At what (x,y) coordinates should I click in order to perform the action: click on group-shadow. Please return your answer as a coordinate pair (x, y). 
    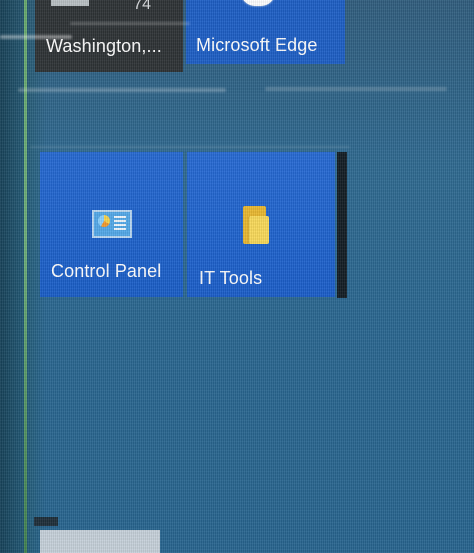
    Looking at the image, I should click on (342, 225).